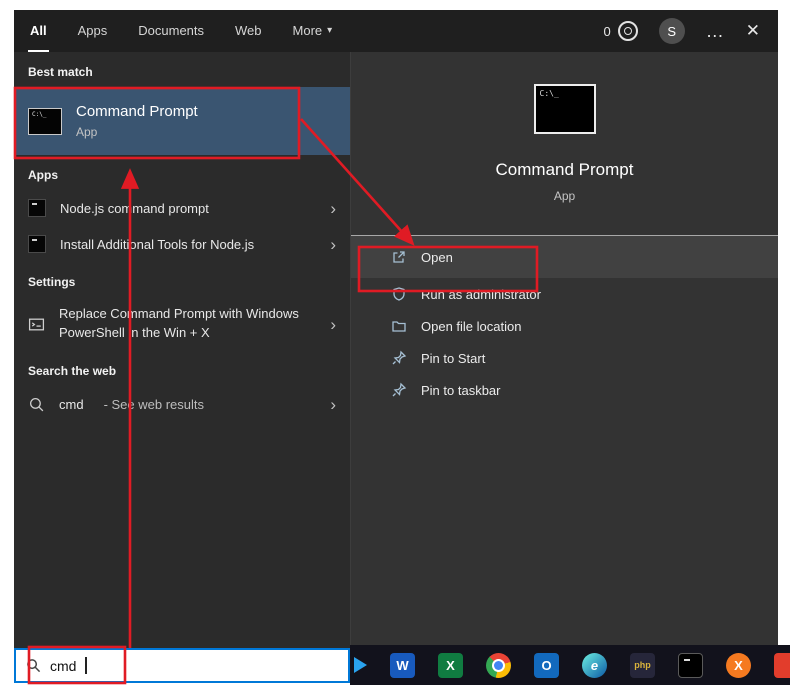  What do you see at coordinates (471, 326) in the screenshot?
I see `action-label: Open file location` at bounding box center [471, 326].